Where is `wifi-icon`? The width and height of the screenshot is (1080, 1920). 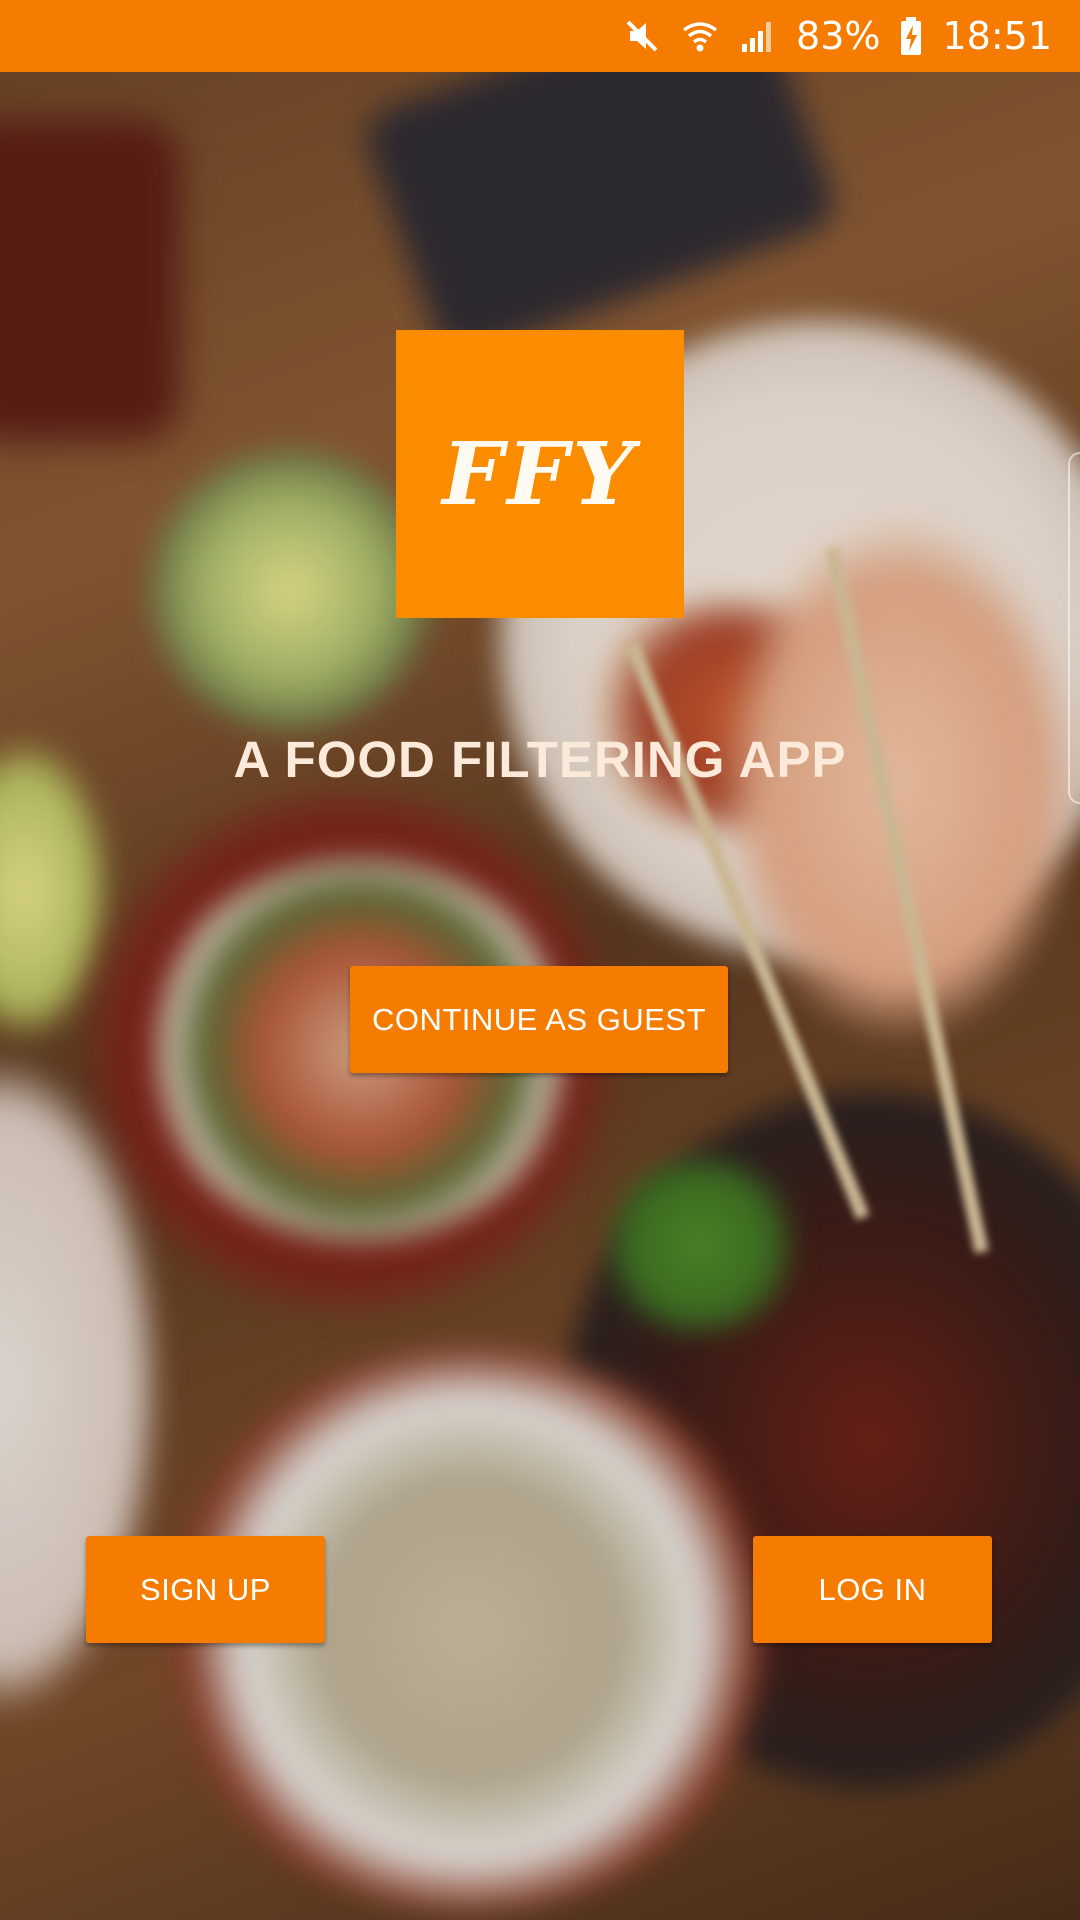
wifi-icon is located at coordinates (700, 36).